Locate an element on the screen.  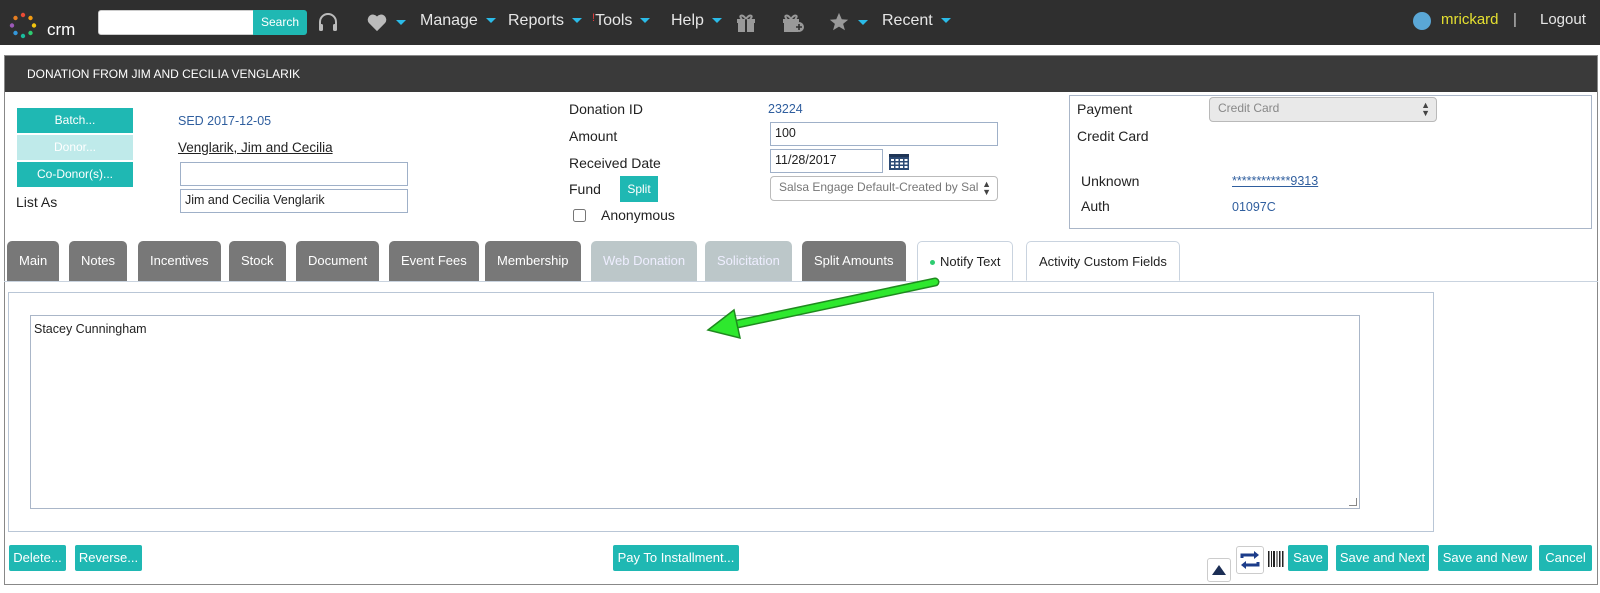
tab-web-donation: Web Donation is located at coordinates (644, 261).